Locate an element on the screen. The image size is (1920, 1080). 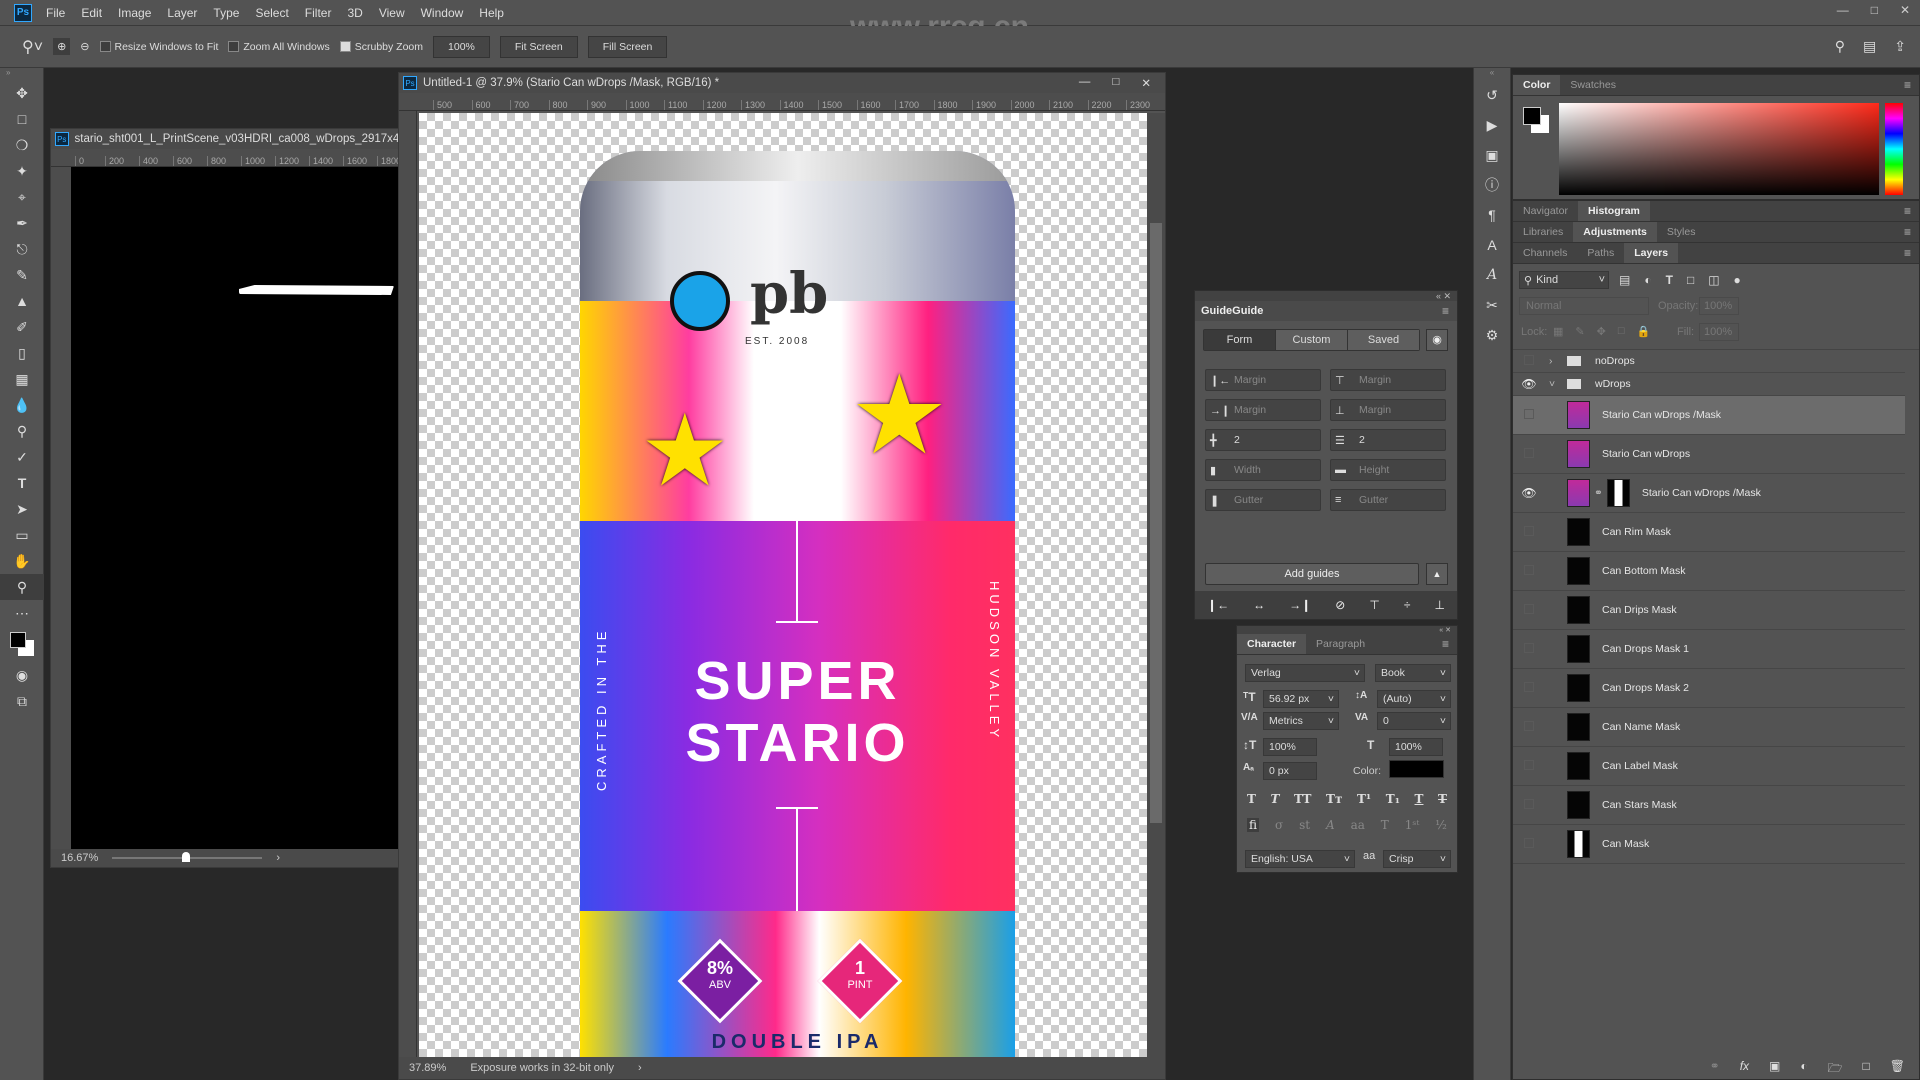
column-gutter-field: ❚ Gutter is located at coordinates (1263, 500).